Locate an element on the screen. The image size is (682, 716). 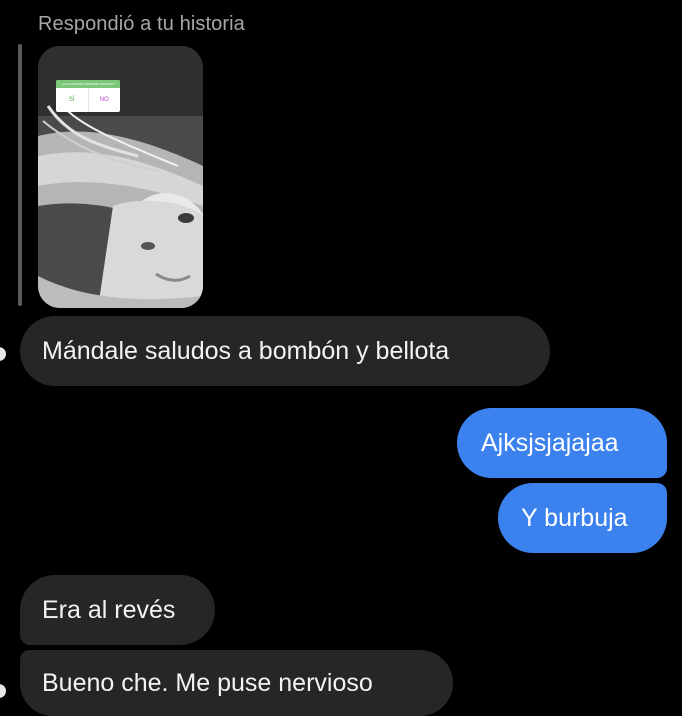
reply-quote-bar is located at coordinates (20, 175).